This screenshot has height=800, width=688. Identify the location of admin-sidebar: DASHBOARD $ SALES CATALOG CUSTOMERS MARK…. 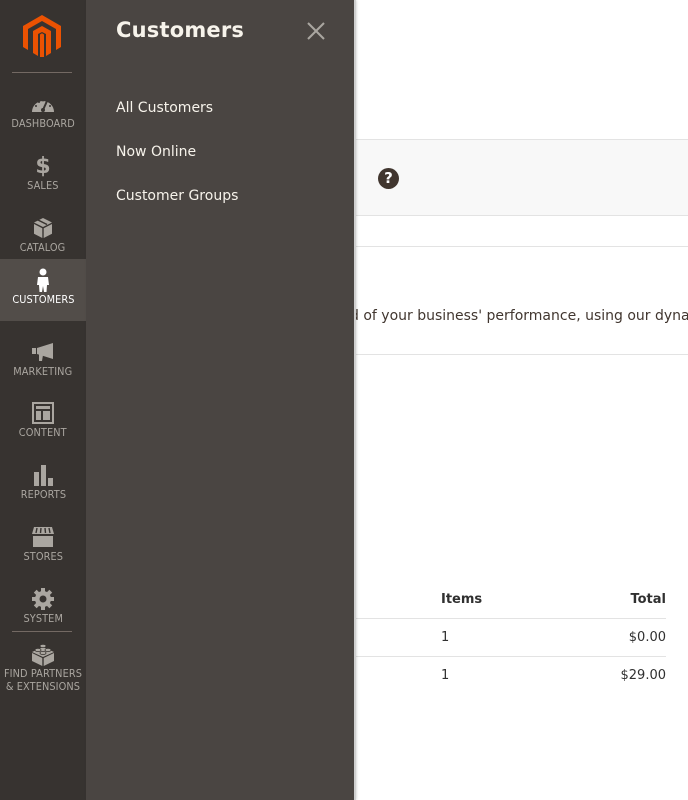
(43, 400).